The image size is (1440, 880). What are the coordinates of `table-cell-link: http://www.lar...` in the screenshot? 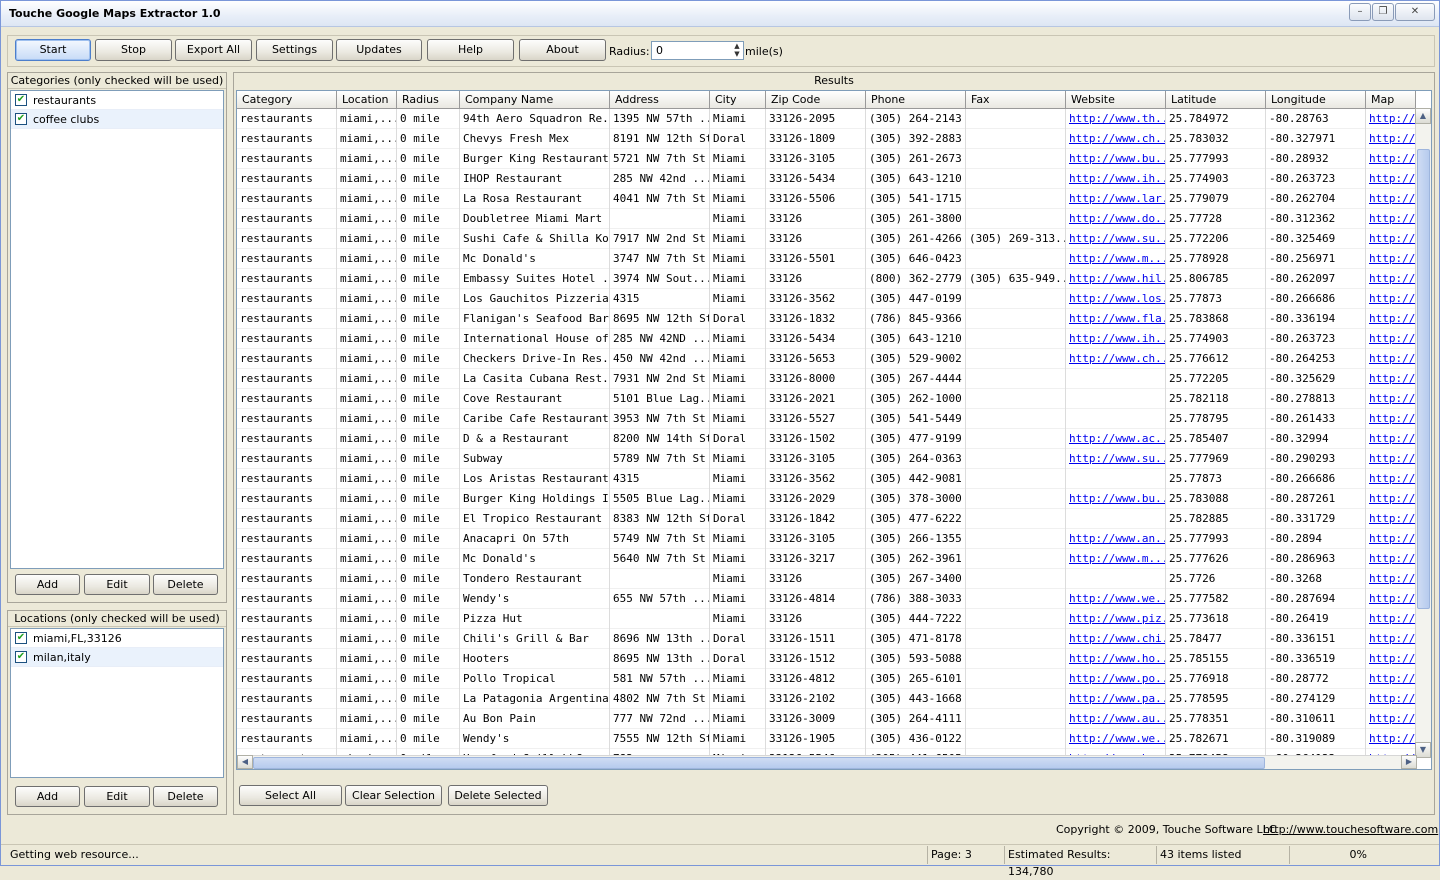 It's located at (1116, 199).